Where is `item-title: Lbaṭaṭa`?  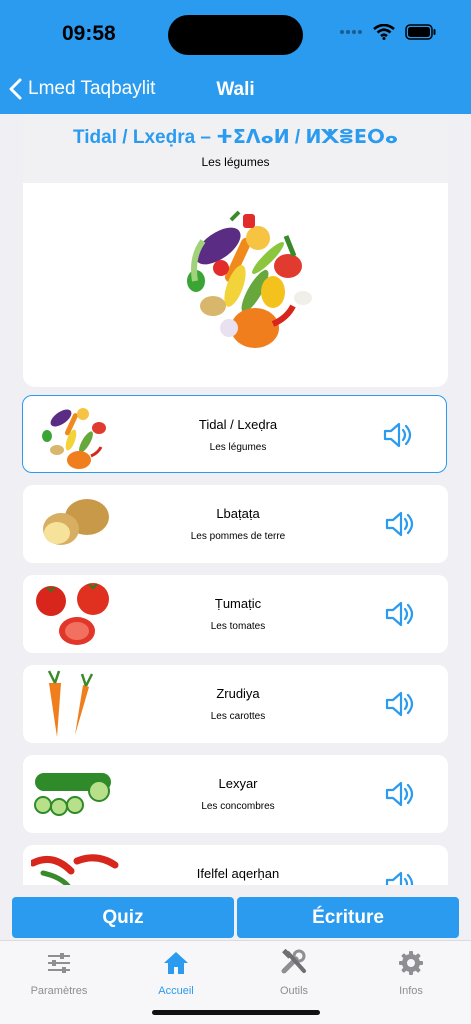
item-title: Lbaṭaṭa is located at coordinates (238, 513).